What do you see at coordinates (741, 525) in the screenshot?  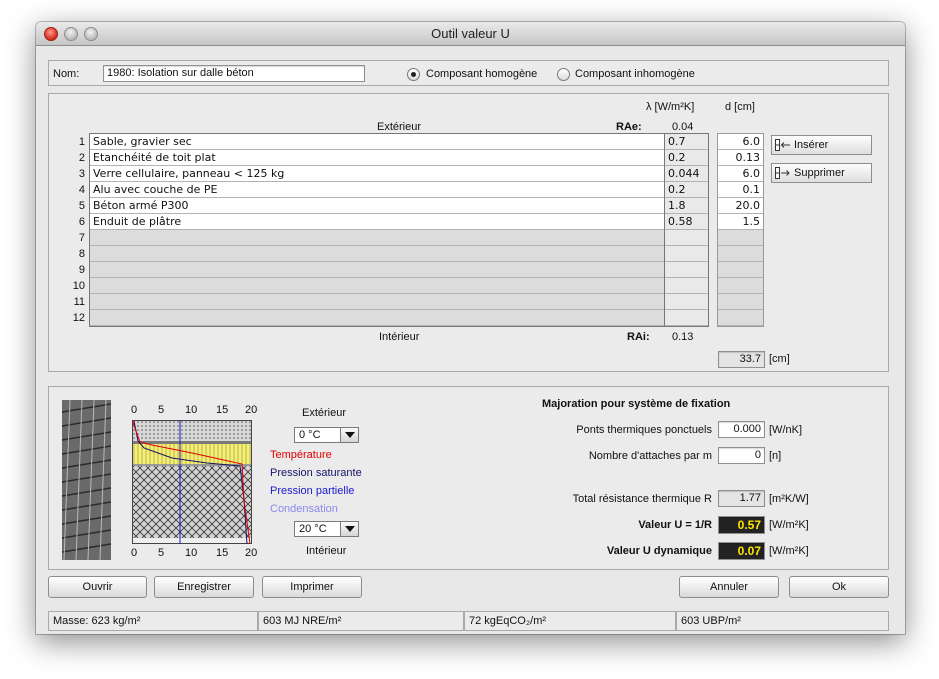 I see `u-value-field: 0.57` at bounding box center [741, 525].